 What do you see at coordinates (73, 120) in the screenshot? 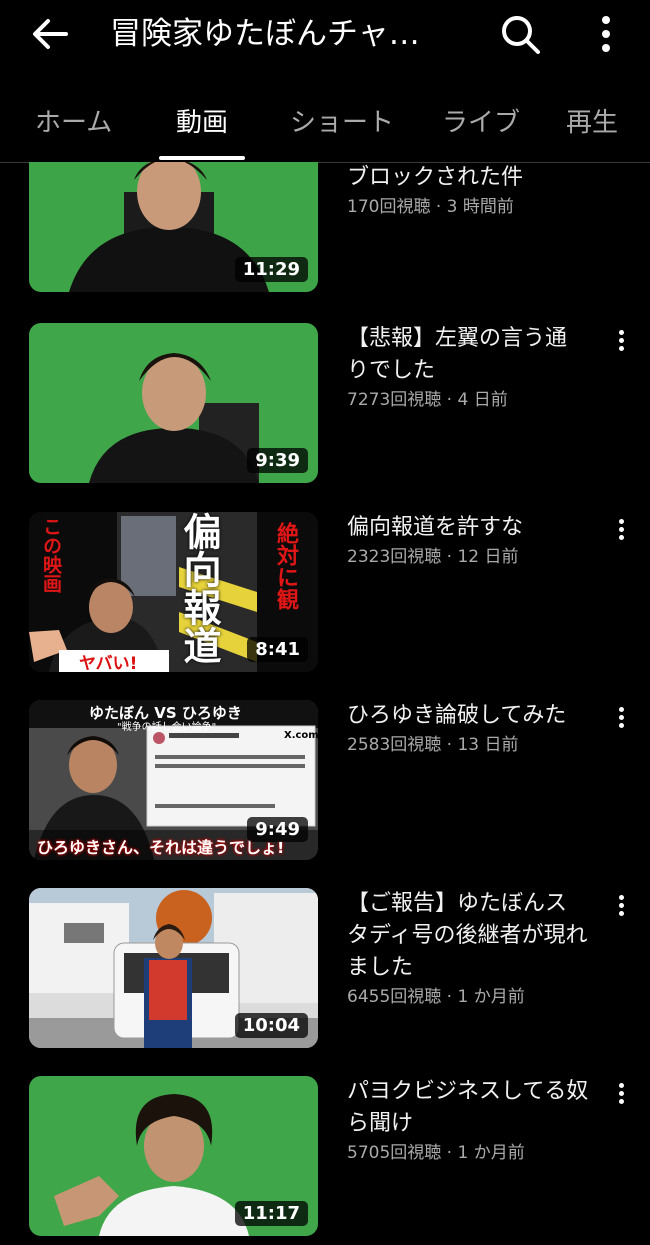
I see `tab-home: ホーム` at bounding box center [73, 120].